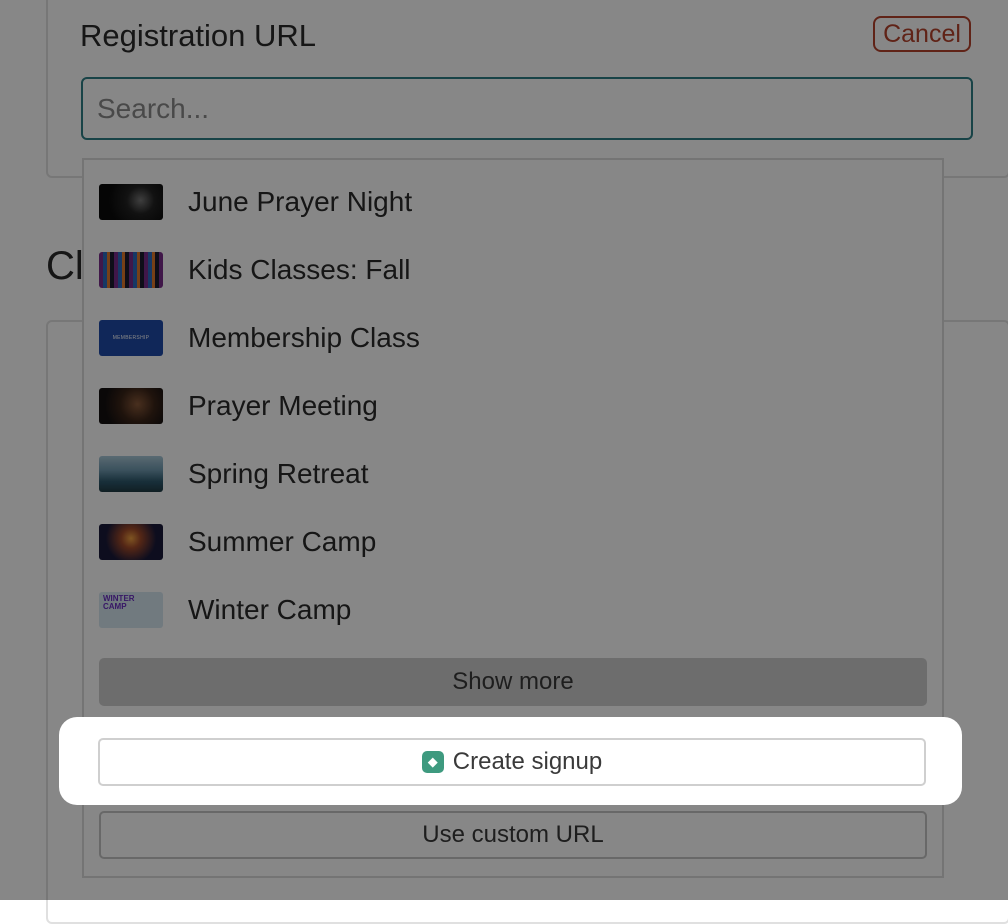  Describe the element at coordinates (527, 761) in the screenshot. I see `create-signup-label: Create signup` at that location.